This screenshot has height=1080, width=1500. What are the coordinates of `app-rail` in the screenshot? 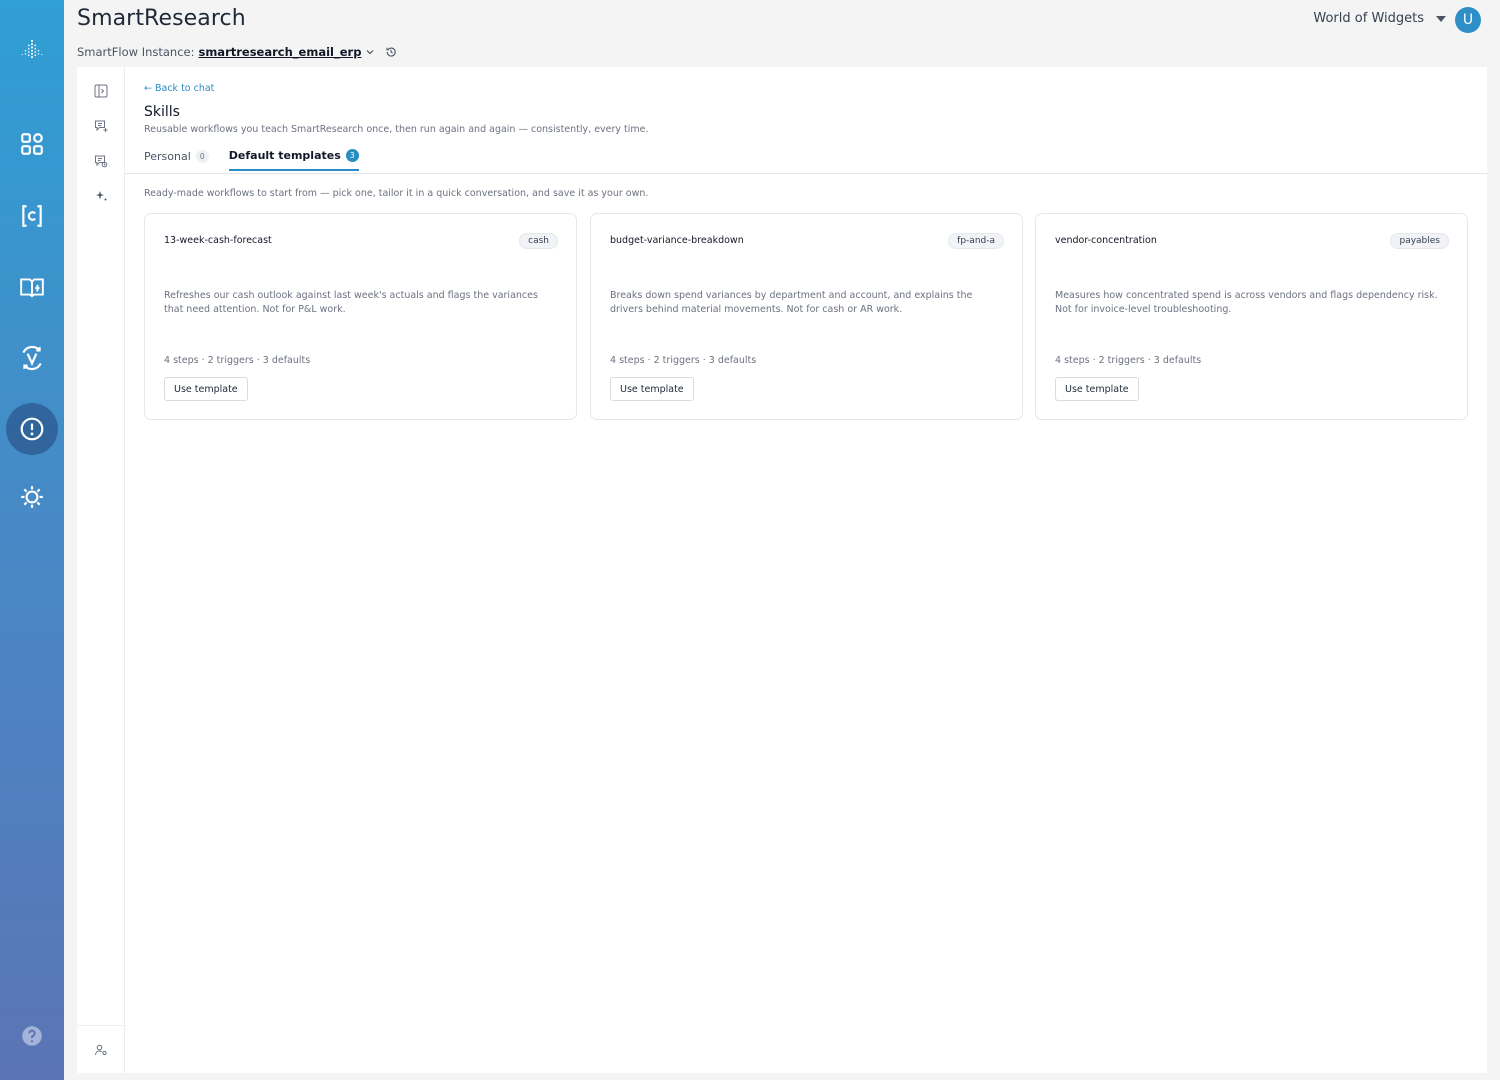 It's located at (32, 540).